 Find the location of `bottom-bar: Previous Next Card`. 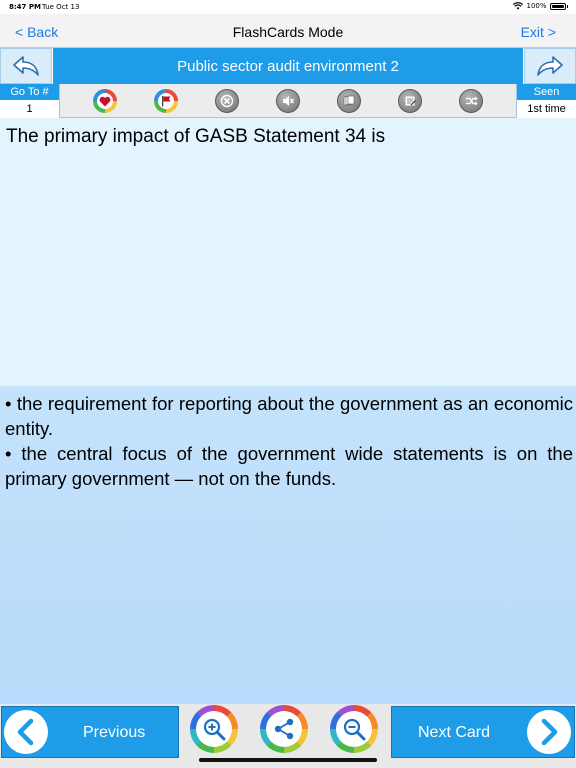

bottom-bar: Previous Next Card is located at coordinates (288, 736).